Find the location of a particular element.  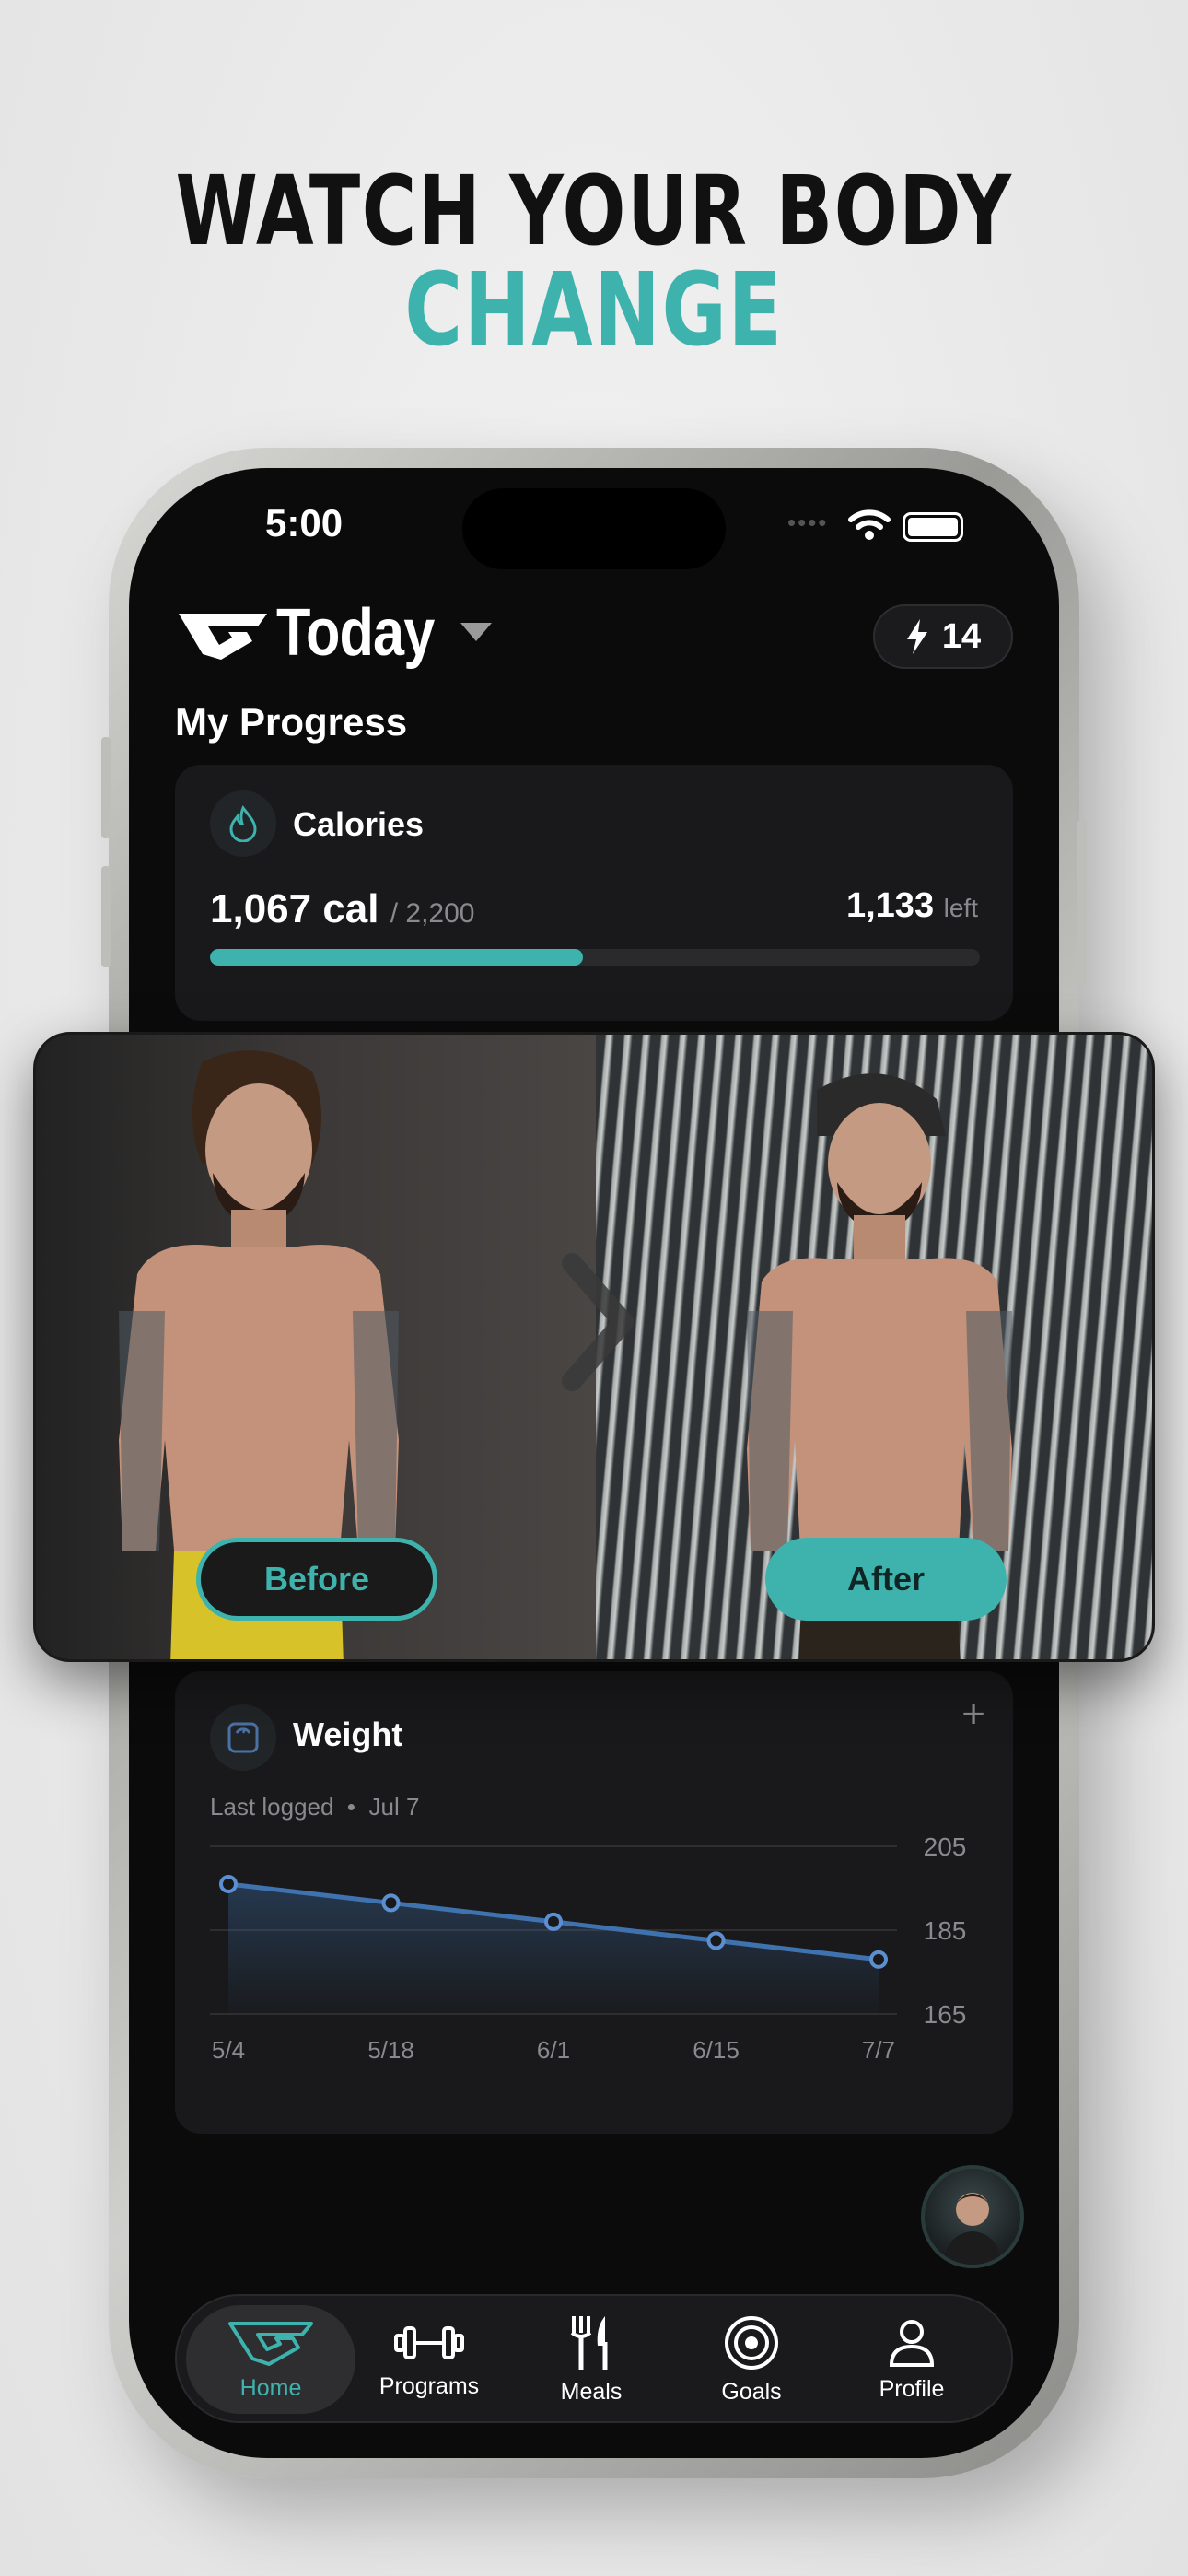

chart-x-tick: 7/7 is located at coordinates (878, 2050).